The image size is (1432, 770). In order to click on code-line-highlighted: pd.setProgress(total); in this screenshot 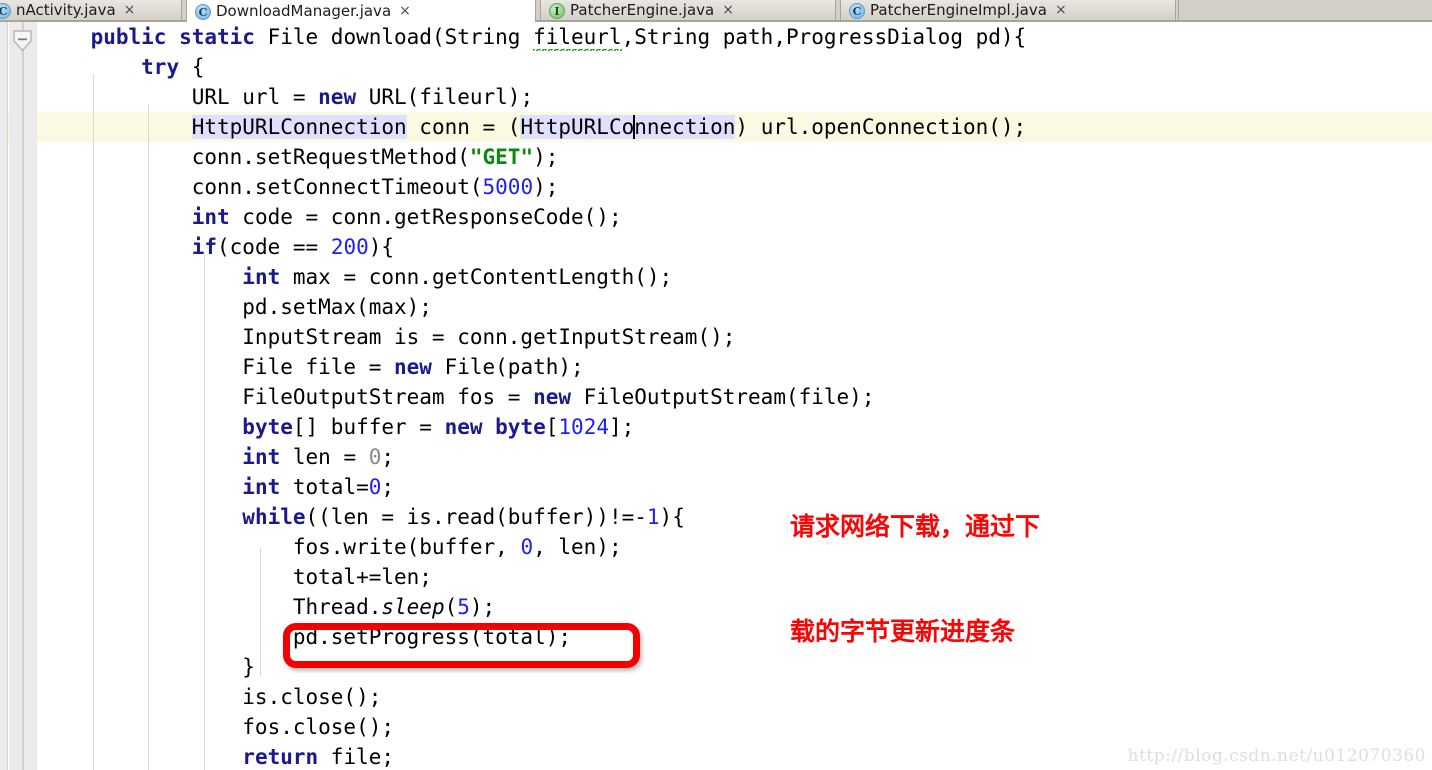, I will do `click(285, 637)`.